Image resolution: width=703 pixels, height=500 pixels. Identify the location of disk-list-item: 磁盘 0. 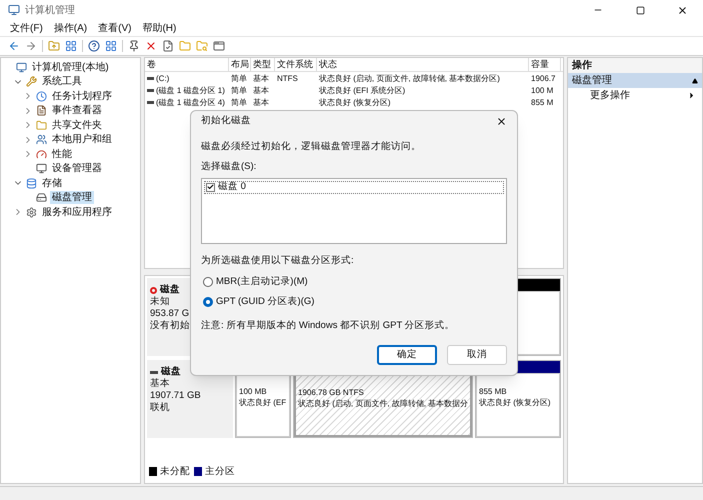
(354, 187).